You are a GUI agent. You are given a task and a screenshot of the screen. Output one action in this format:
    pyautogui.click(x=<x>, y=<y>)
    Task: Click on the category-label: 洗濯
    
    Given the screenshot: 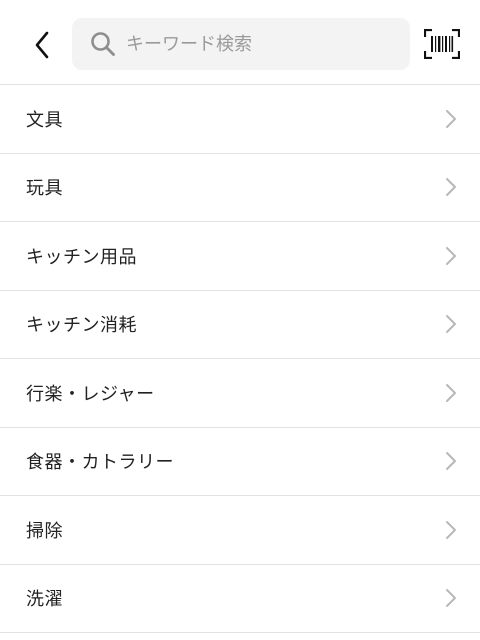 What is the action you would take?
    pyautogui.click(x=44, y=600)
    